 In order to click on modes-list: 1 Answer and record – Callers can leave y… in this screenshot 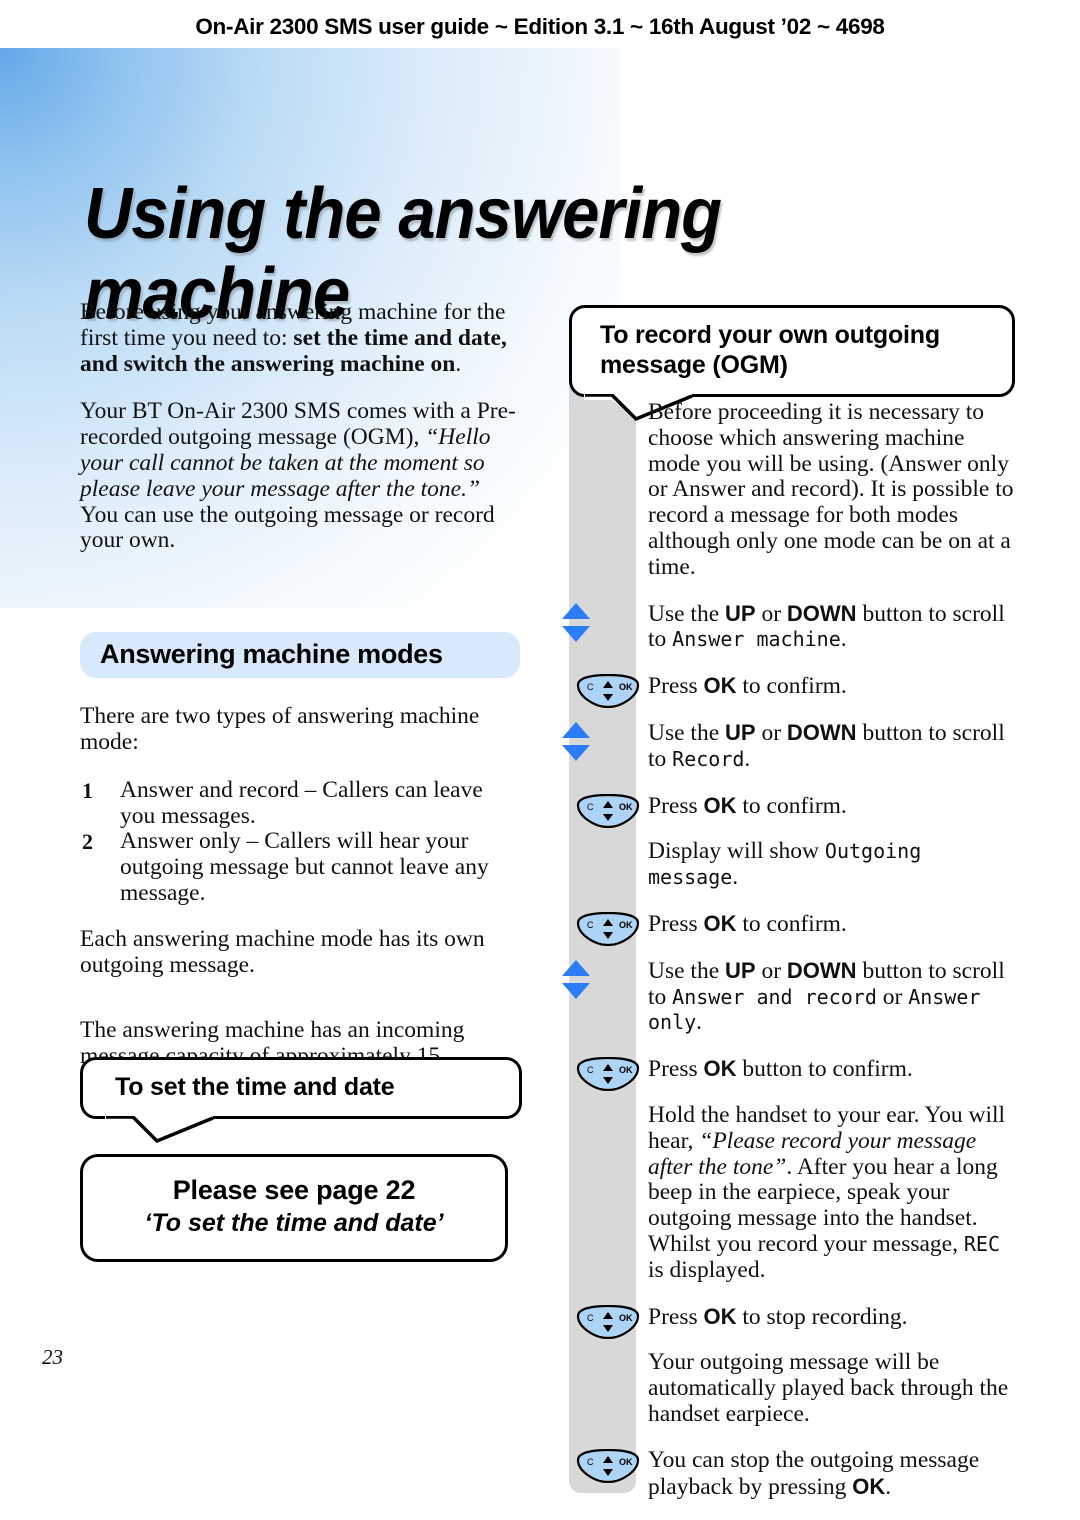, I will do `click(300, 841)`.